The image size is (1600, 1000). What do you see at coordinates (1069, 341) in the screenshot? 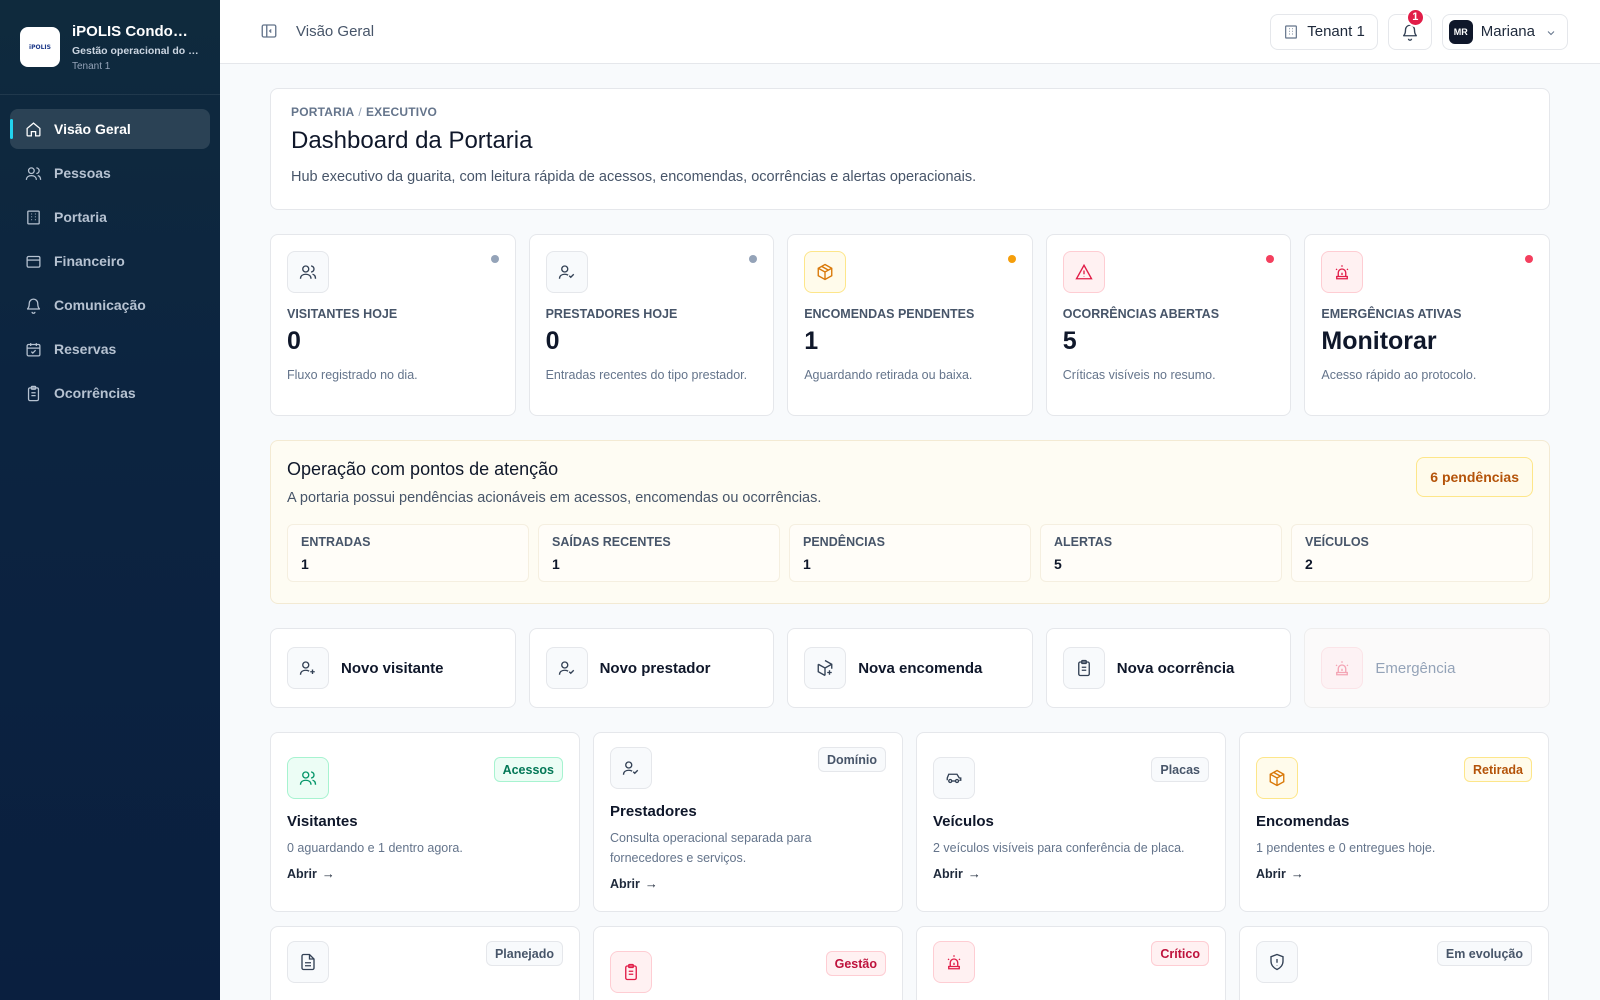
I see `stat-value: 5` at bounding box center [1069, 341].